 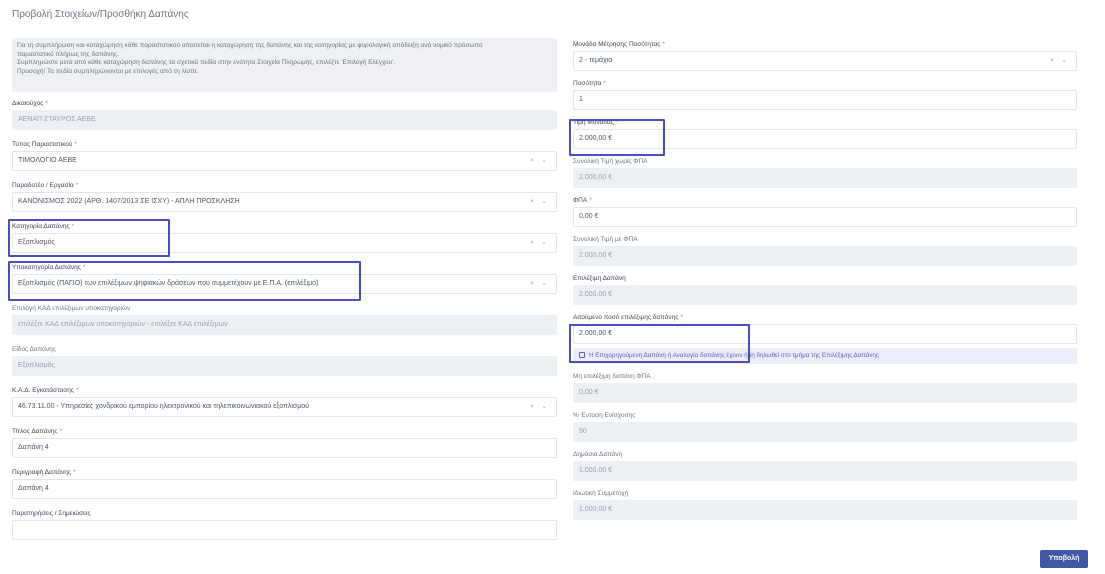 I want to click on notes-label: Παρατηρήσεις / Σημειώσεις, so click(x=51, y=513).